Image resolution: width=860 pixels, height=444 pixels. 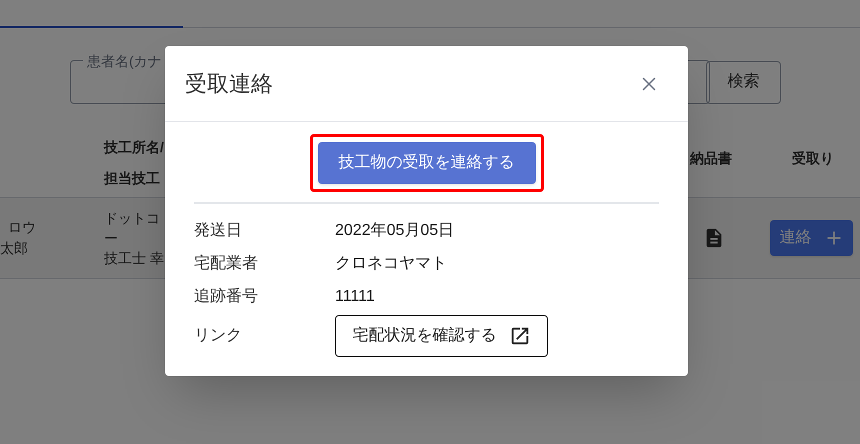 What do you see at coordinates (14, 248) in the screenshot?
I see `table-cell-text: 太郎` at bounding box center [14, 248].